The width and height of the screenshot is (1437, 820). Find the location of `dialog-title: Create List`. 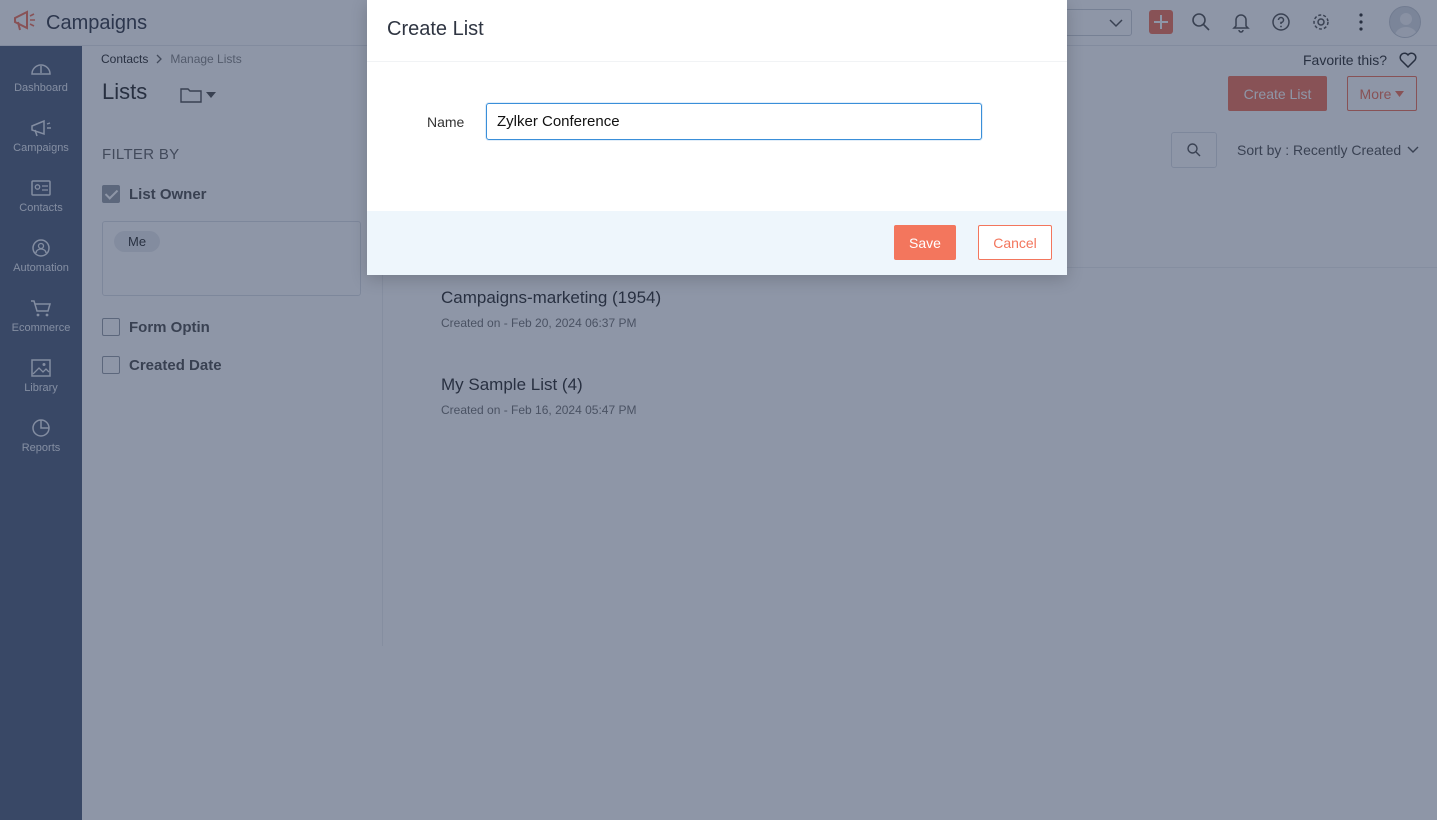

dialog-title: Create List is located at coordinates (435, 29).